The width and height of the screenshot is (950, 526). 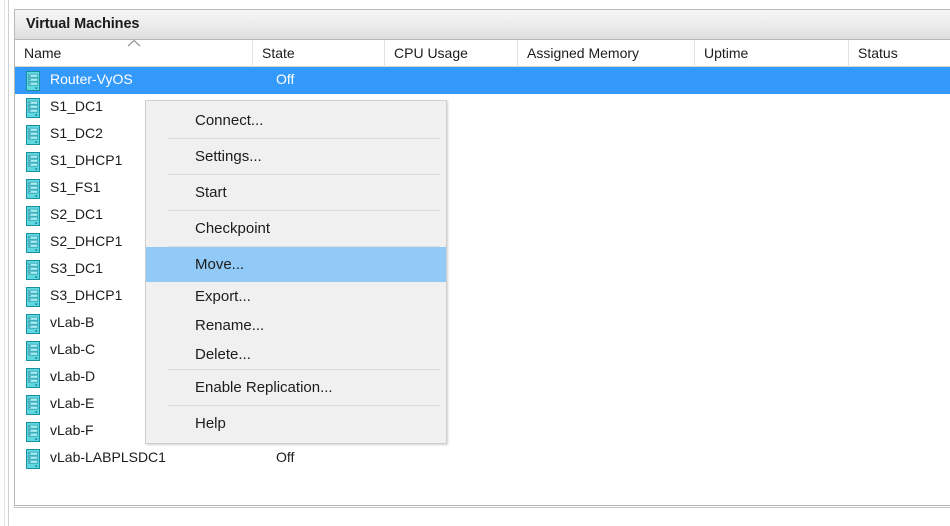 What do you see at coordinates (86, 160) in the screenshot?
I see `vm-name-cell: S1_DHCP1` at bounding box center [86, 160].